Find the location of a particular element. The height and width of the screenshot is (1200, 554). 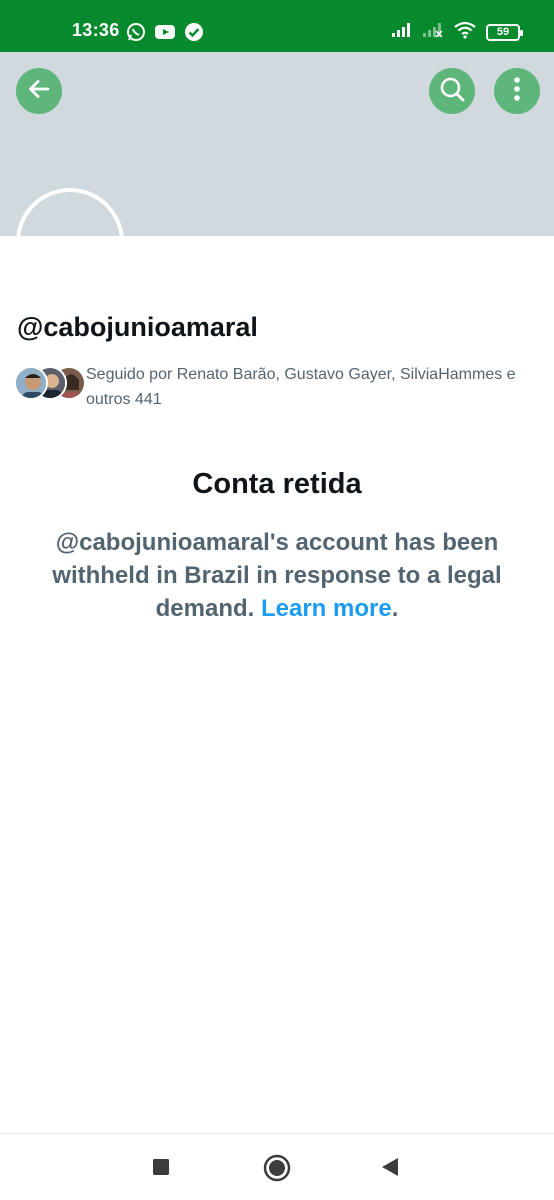

profile-handle: @cabojunioamaral is located at coordinates (137, 327).